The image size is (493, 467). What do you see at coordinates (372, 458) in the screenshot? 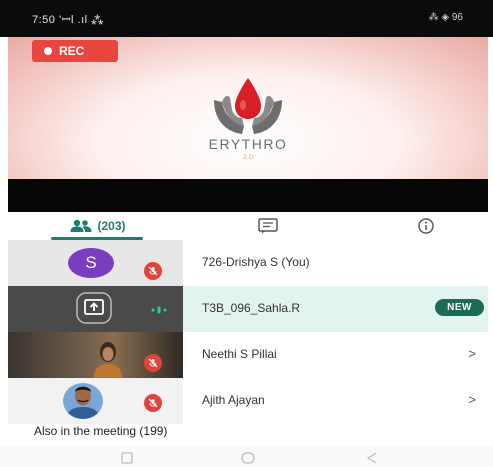
I see `back-icon` at bounding box center [372, 458].